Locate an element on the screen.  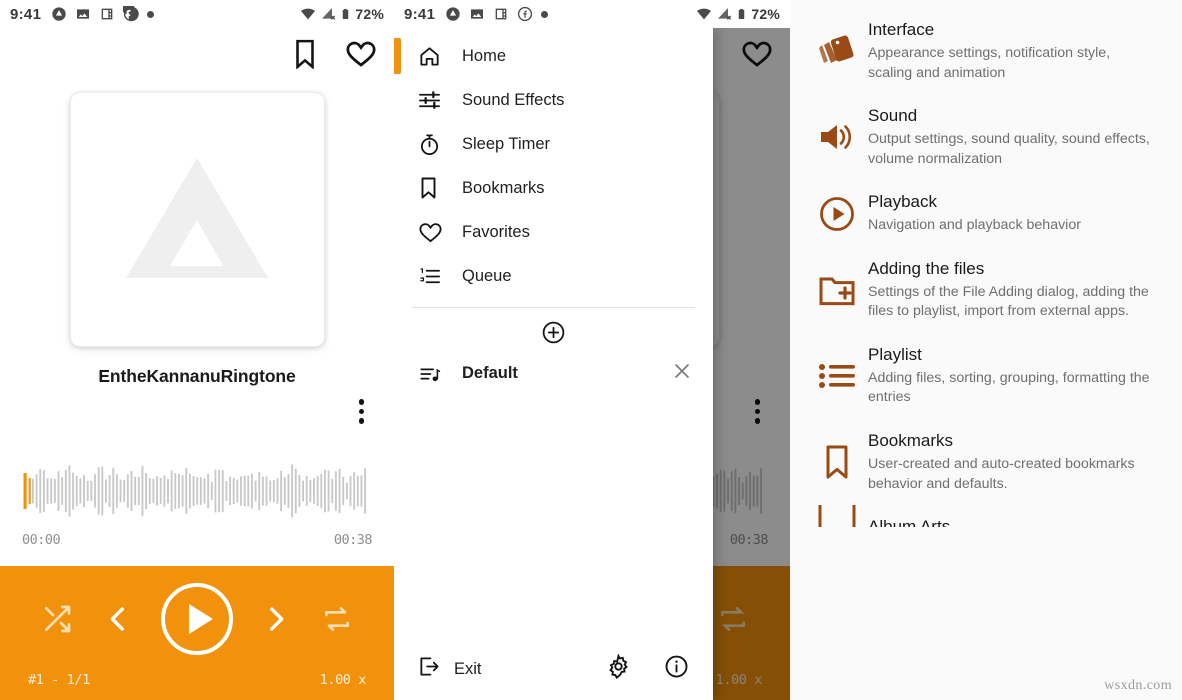
player-top-bar is located at coordinates (197, 54).